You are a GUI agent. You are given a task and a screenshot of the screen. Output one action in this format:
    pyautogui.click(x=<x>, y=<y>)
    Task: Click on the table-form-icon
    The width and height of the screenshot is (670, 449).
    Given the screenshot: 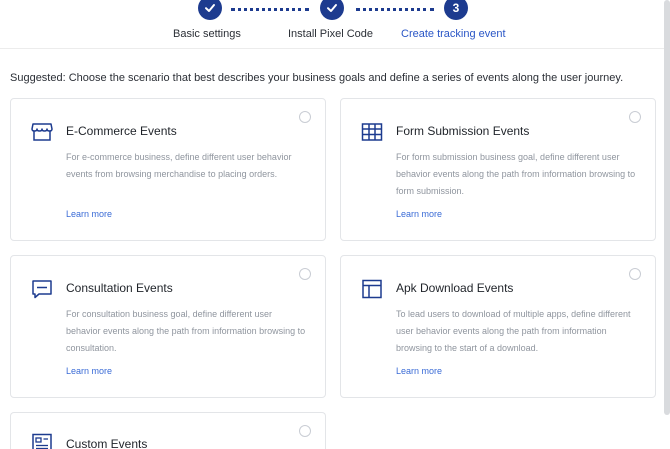 What is the action you would take?
    pyautogui.click(x=372, y=132)
    